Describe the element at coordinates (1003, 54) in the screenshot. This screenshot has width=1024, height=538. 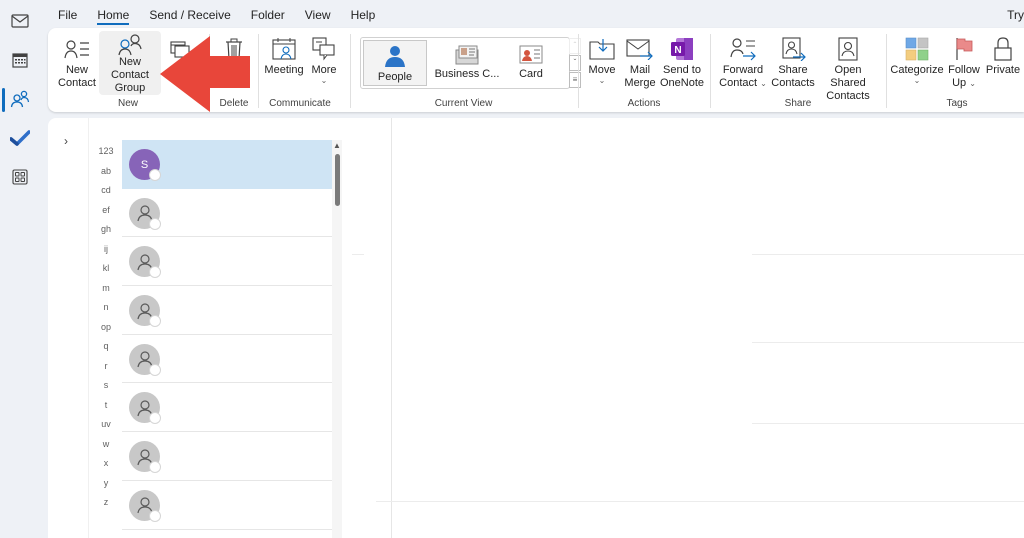
I see `private-button: Private` at that location.